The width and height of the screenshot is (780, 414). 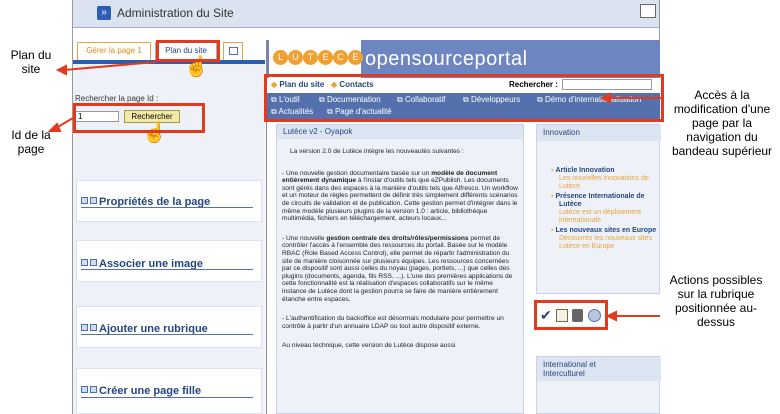 What do you see at coordinates (110, 66) in the screenshot?
I see `arrow-plan-du-site` at bounding box center [110, 66].